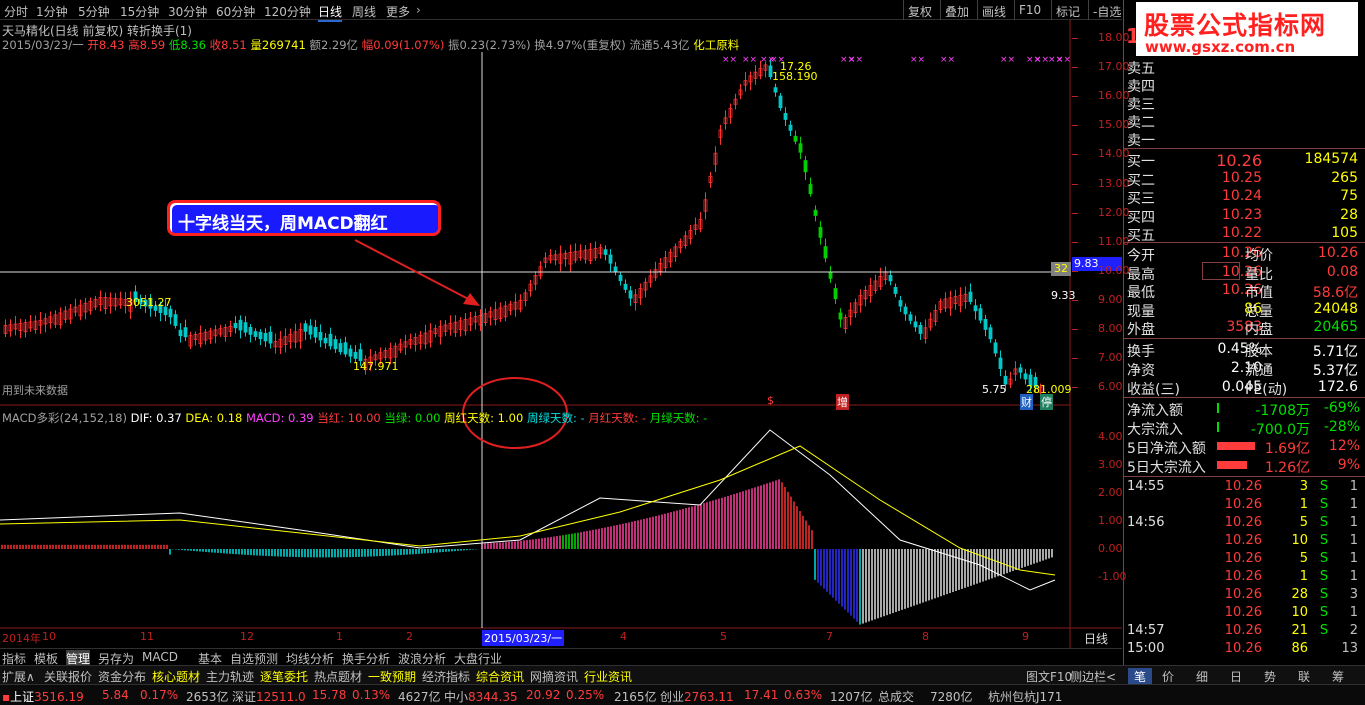 This screenshot has width=1365, height=705. Describe the element at coordinates (43, 696) in the screenshot. I see `sh-index: ▪上证3516.19` at that location.